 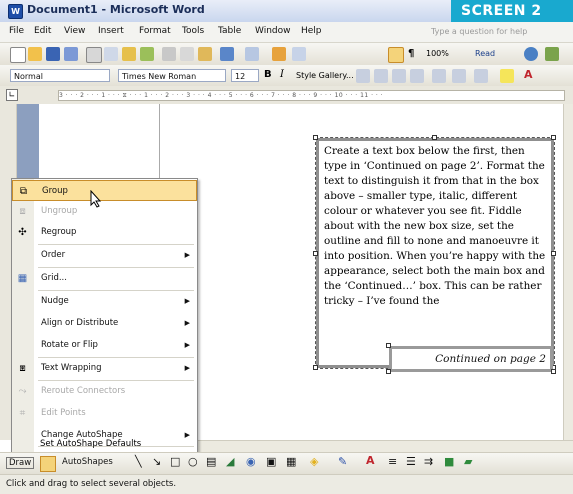 What do you see at coordinates (271, 461) in the screenshot?
I see `clipart-icon: ▣` at bounding box center [271, 461].